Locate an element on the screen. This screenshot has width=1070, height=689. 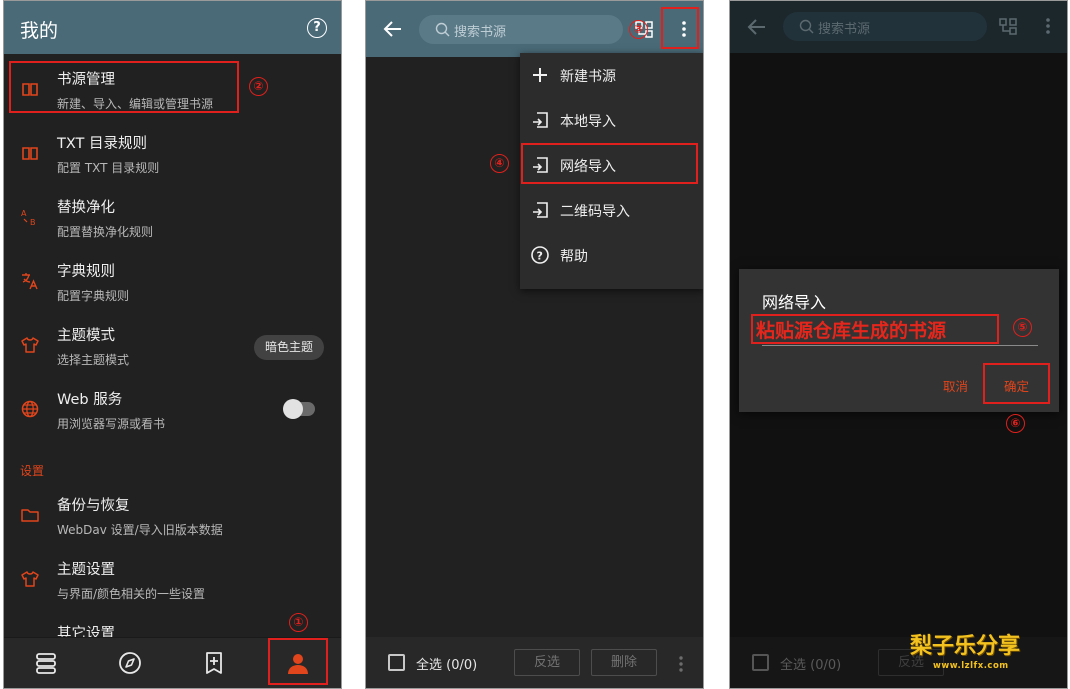
menu-label: 本地导入 is located at coordinates (588, 122).